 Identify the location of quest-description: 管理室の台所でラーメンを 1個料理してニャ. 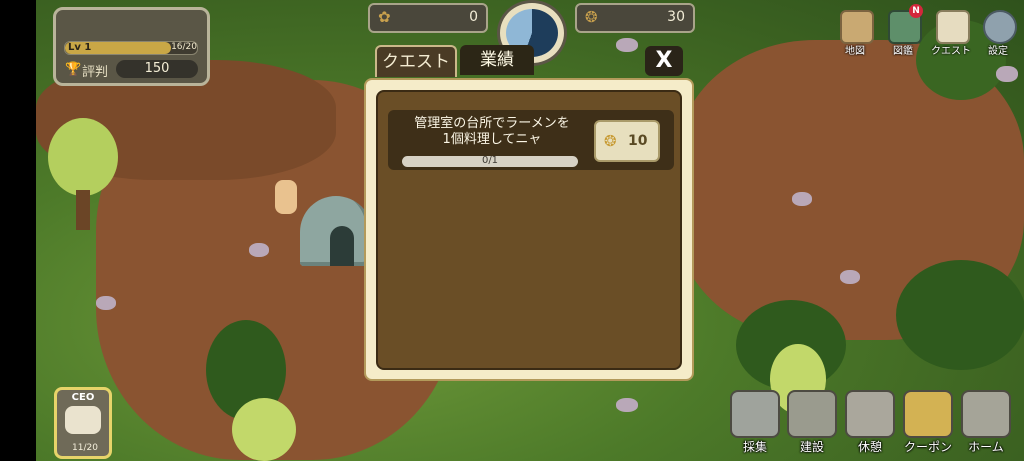
(492, 131).